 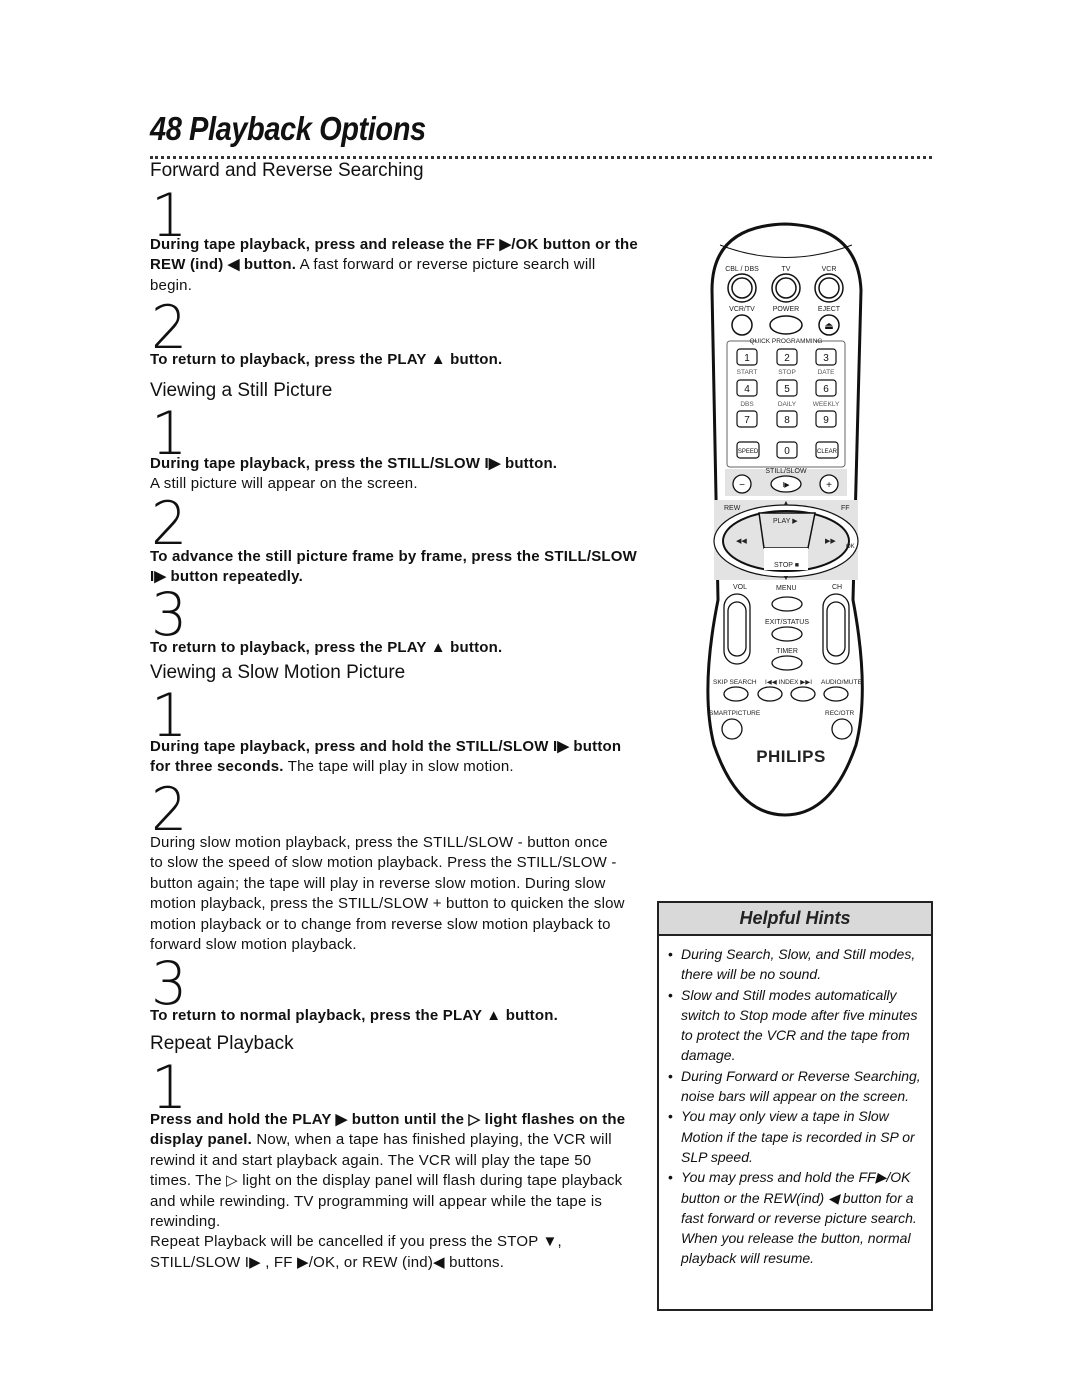 I want to click on label-stop-button: STOP ■, so click(x=786, y=565).